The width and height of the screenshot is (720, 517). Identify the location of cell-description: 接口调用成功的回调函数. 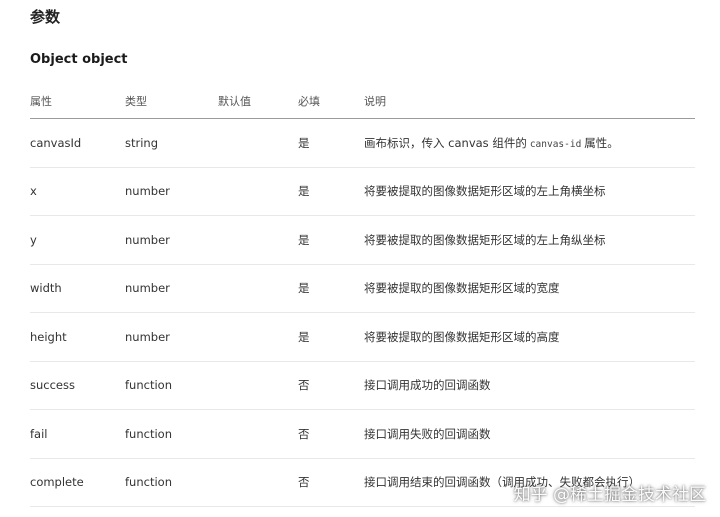
(427, 385).